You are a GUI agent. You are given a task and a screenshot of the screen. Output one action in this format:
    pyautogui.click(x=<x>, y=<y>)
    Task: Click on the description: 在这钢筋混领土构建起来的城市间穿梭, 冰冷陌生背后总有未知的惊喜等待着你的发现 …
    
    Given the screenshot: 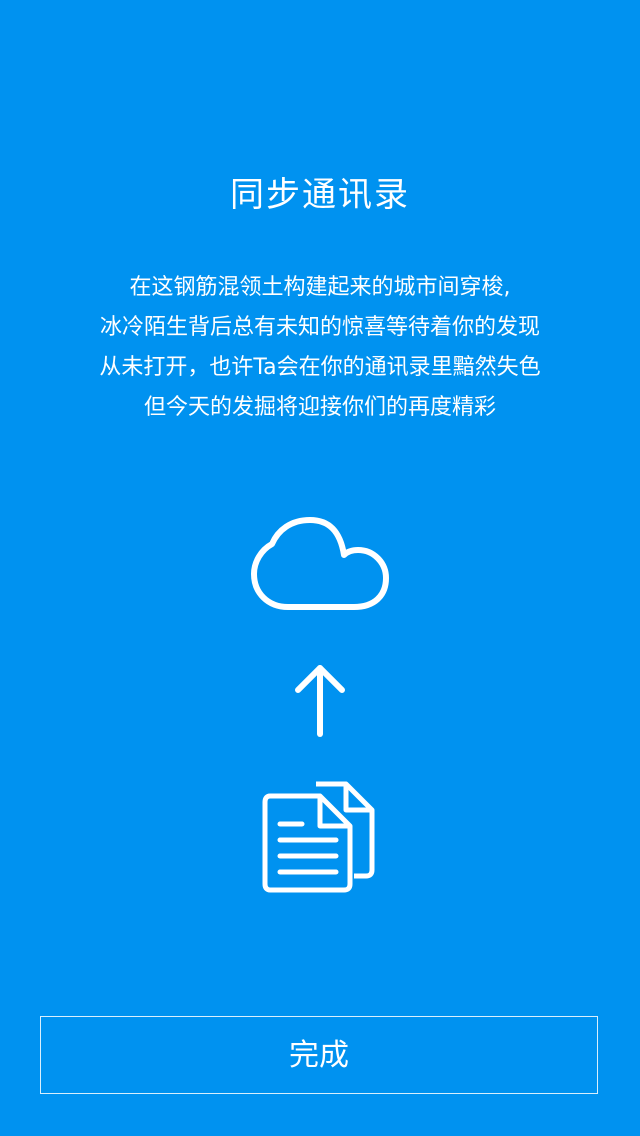 What is the action you would take?
    pyautogui.click(x=320, y=348)
    